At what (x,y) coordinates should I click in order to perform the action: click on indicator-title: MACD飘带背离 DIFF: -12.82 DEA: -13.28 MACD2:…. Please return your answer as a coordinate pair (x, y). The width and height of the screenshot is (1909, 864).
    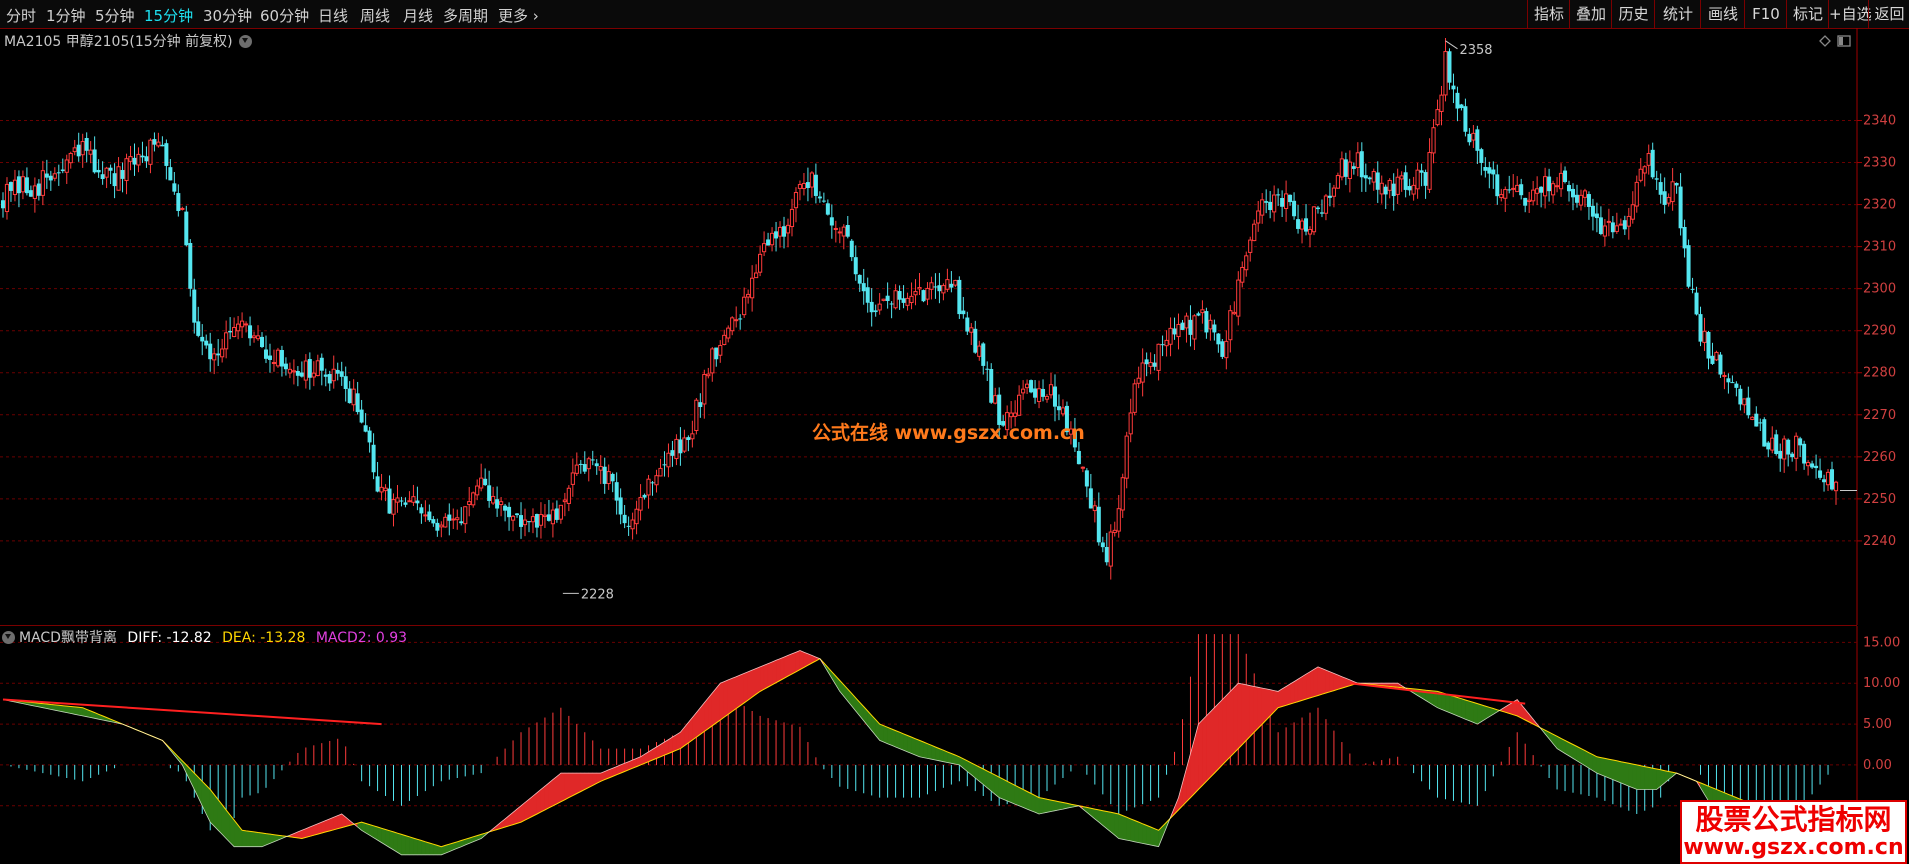
    Looking at the image, I should click on (203, 637).